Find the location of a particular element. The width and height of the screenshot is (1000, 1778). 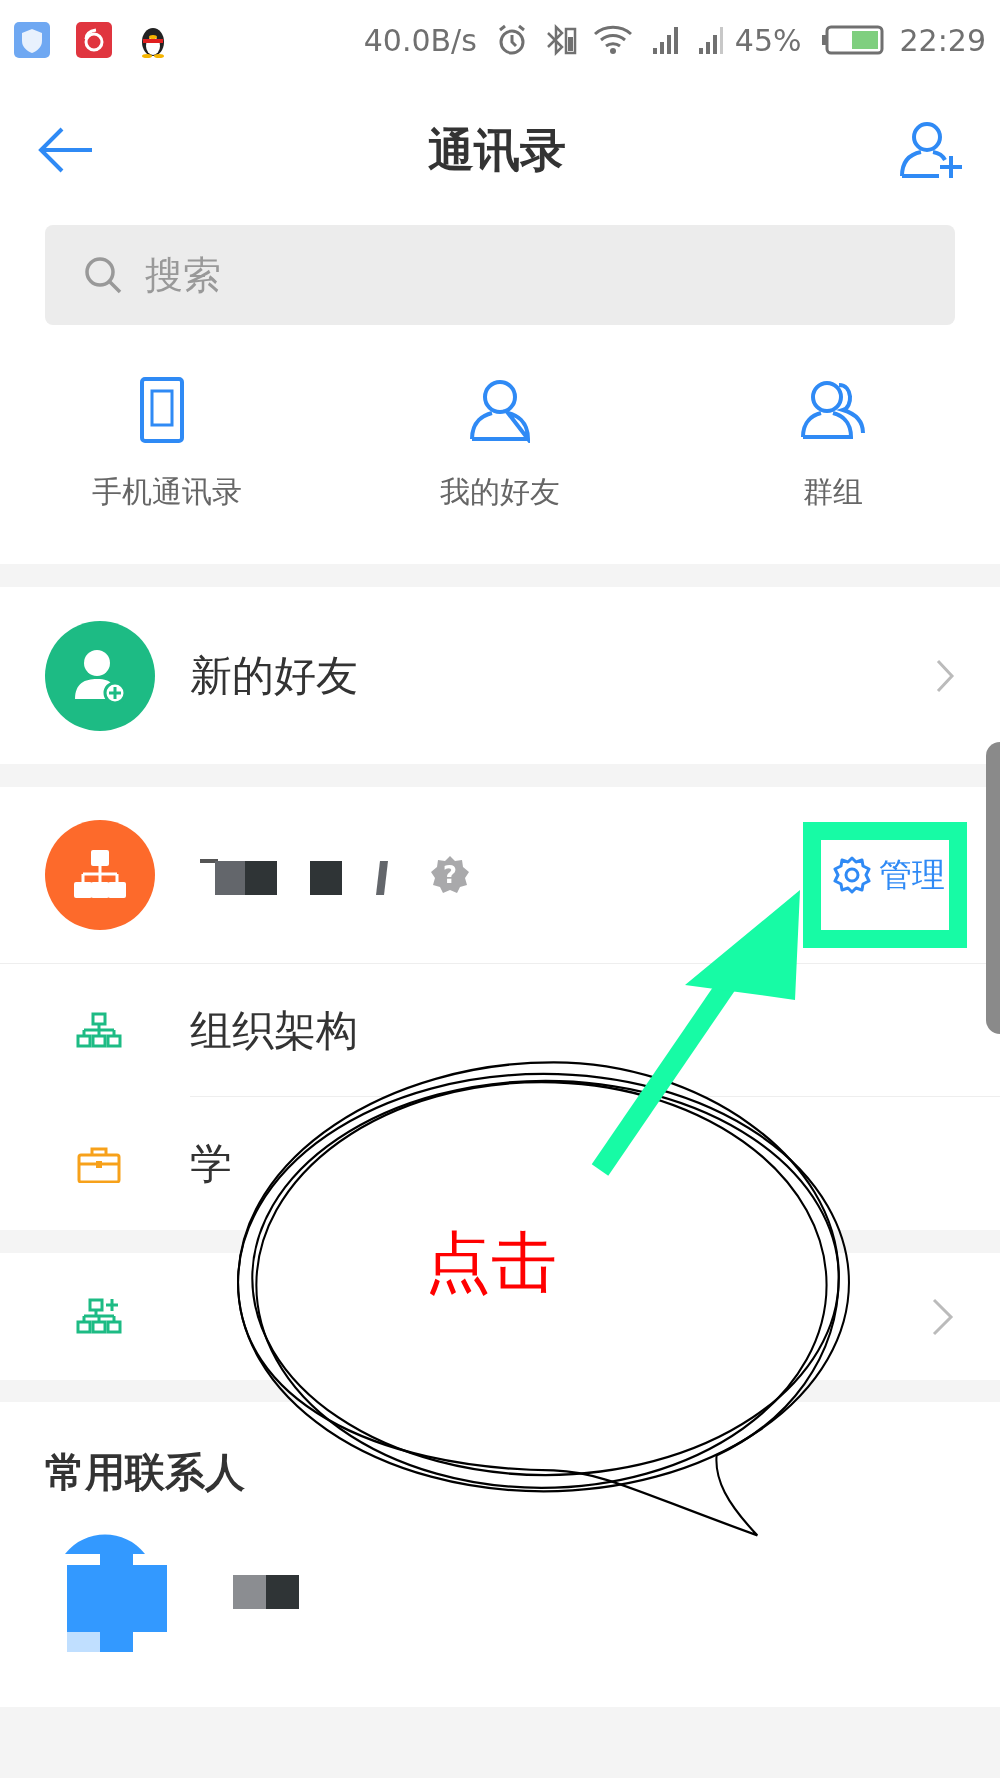

search-icon is located at coordinates (103, 275).